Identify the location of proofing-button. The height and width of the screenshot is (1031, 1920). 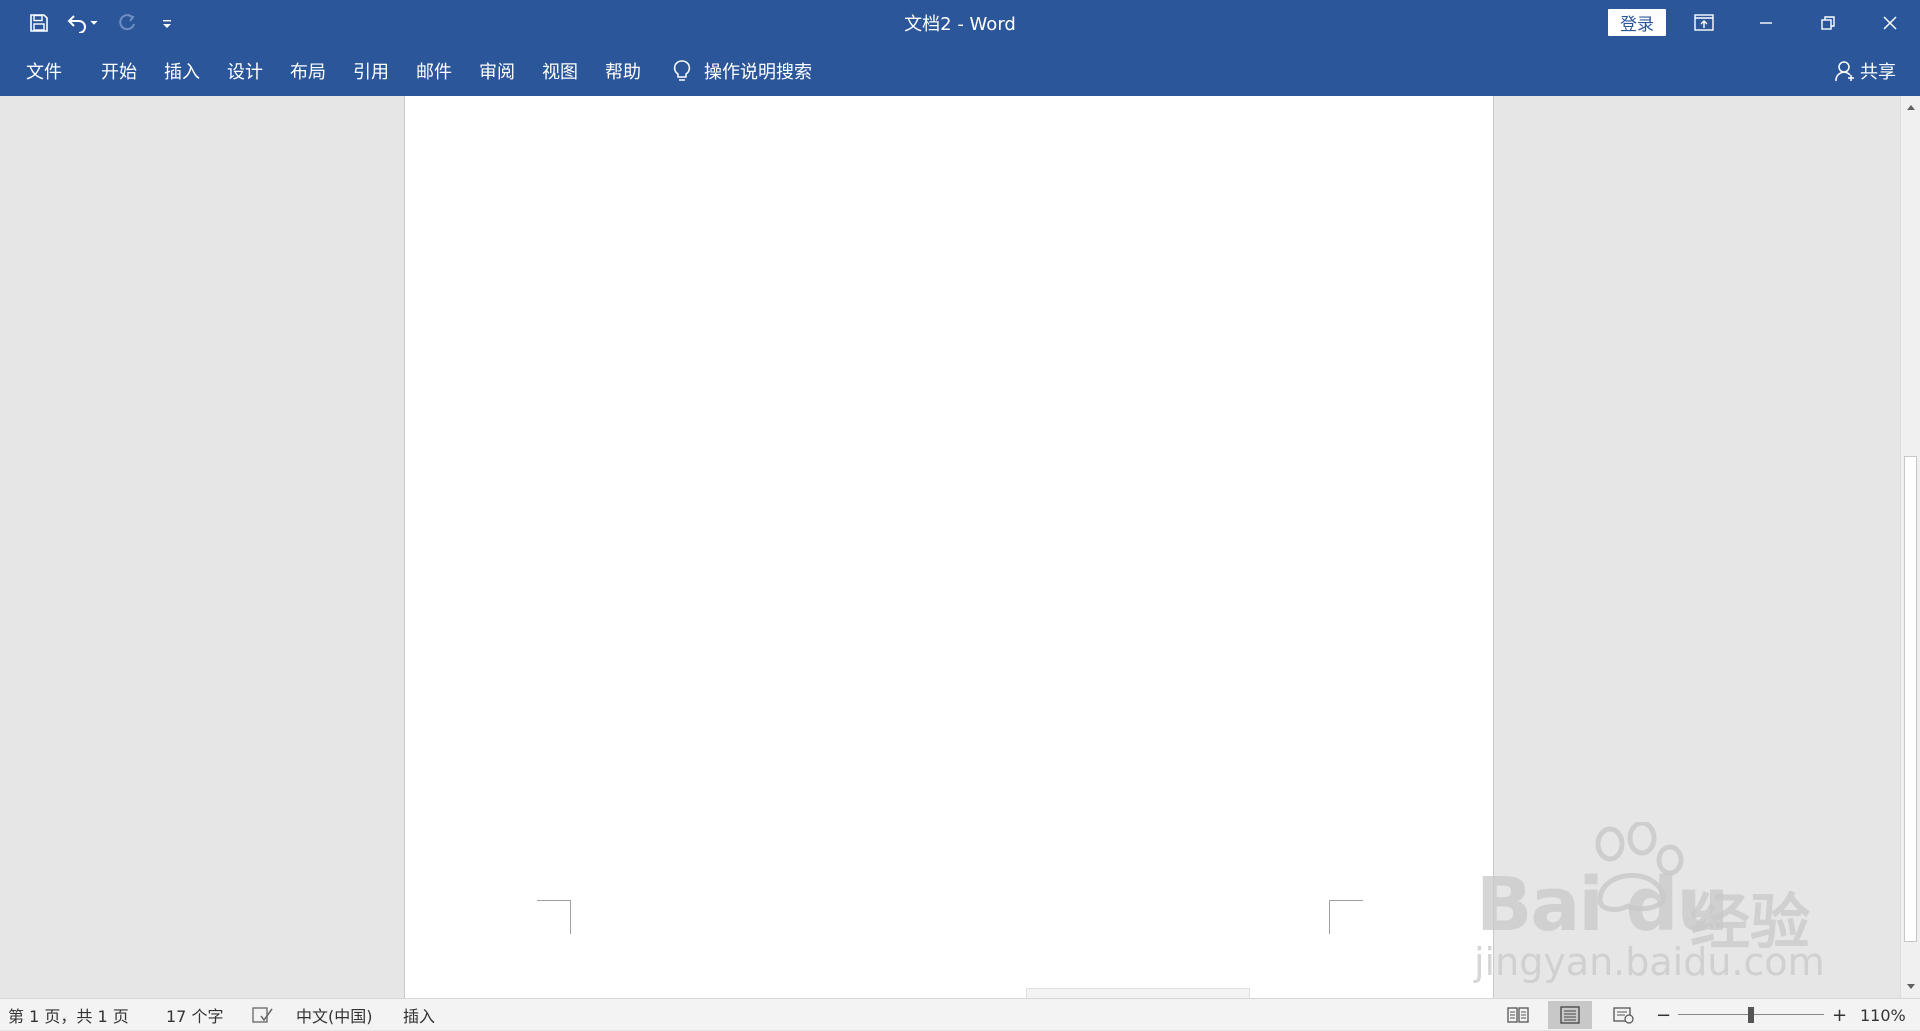
(263, 1015).